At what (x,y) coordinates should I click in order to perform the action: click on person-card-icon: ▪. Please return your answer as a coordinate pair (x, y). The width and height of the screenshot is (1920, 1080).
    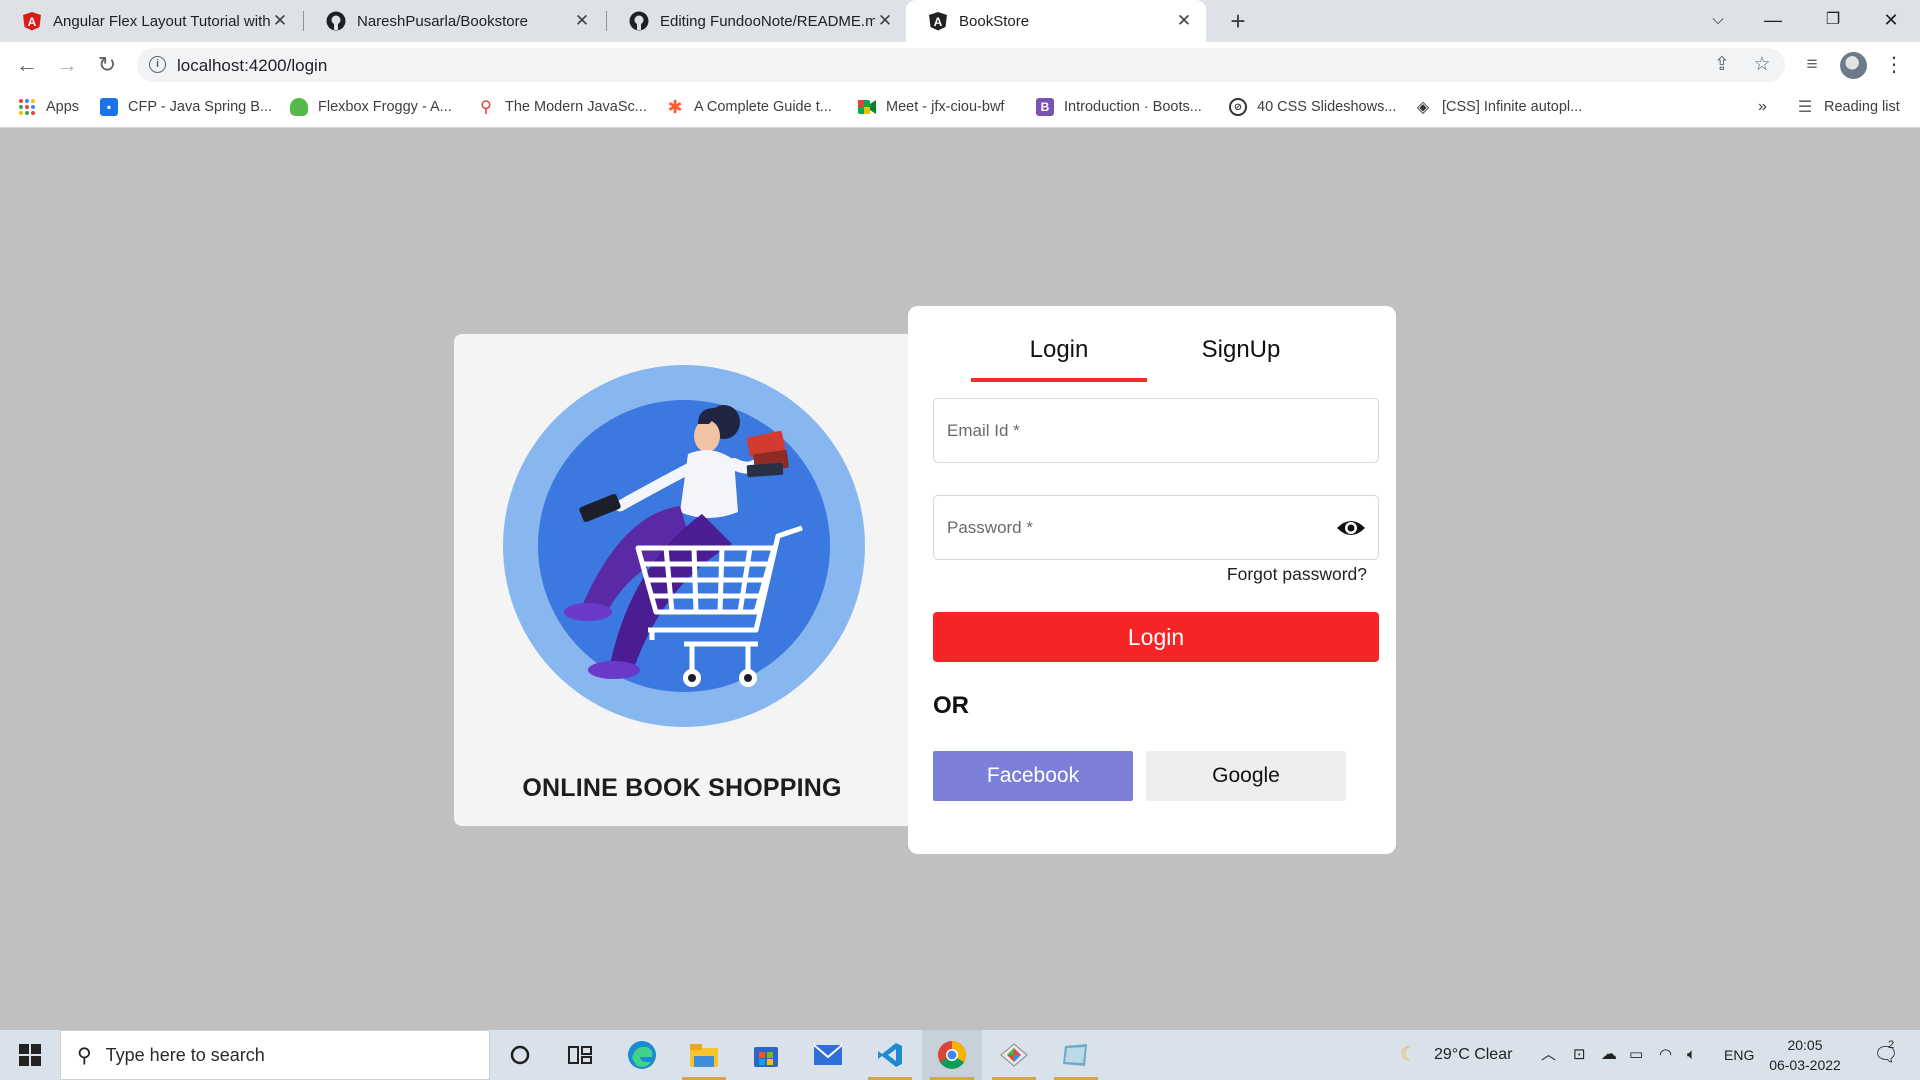
    Looking at the image, I should click on (109, 107).